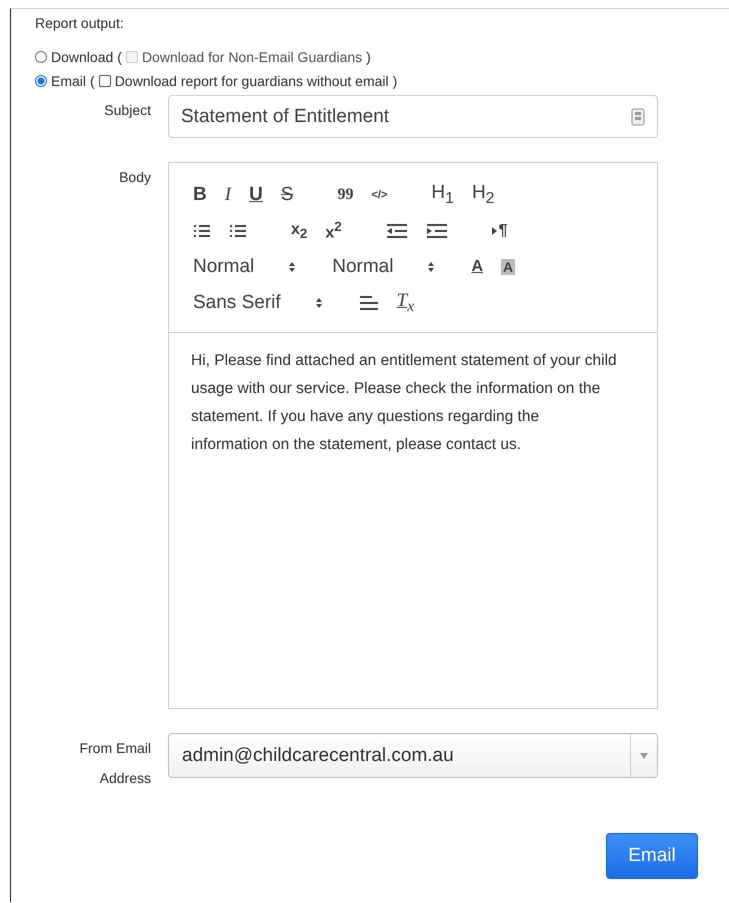 Image resolution: width=729 pixels, height=903 pixels. I want to click on italic-button: I, so click(228, 195).